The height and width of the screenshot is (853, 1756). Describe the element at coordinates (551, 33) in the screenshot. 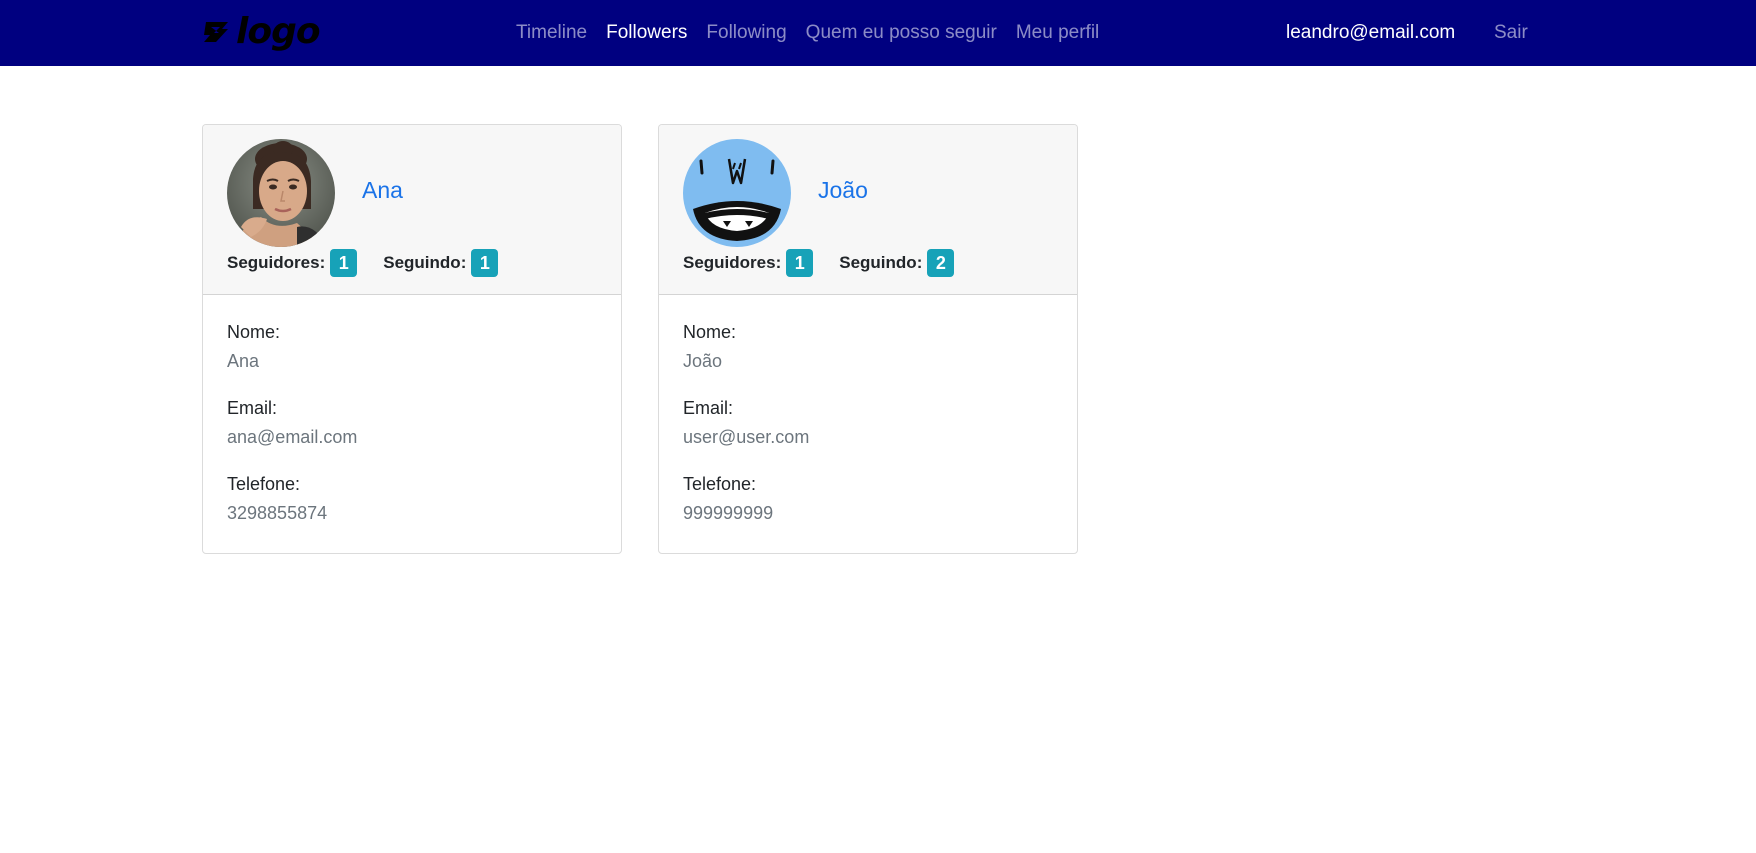

I see `nav-link-timeline: Timeline` at that location.